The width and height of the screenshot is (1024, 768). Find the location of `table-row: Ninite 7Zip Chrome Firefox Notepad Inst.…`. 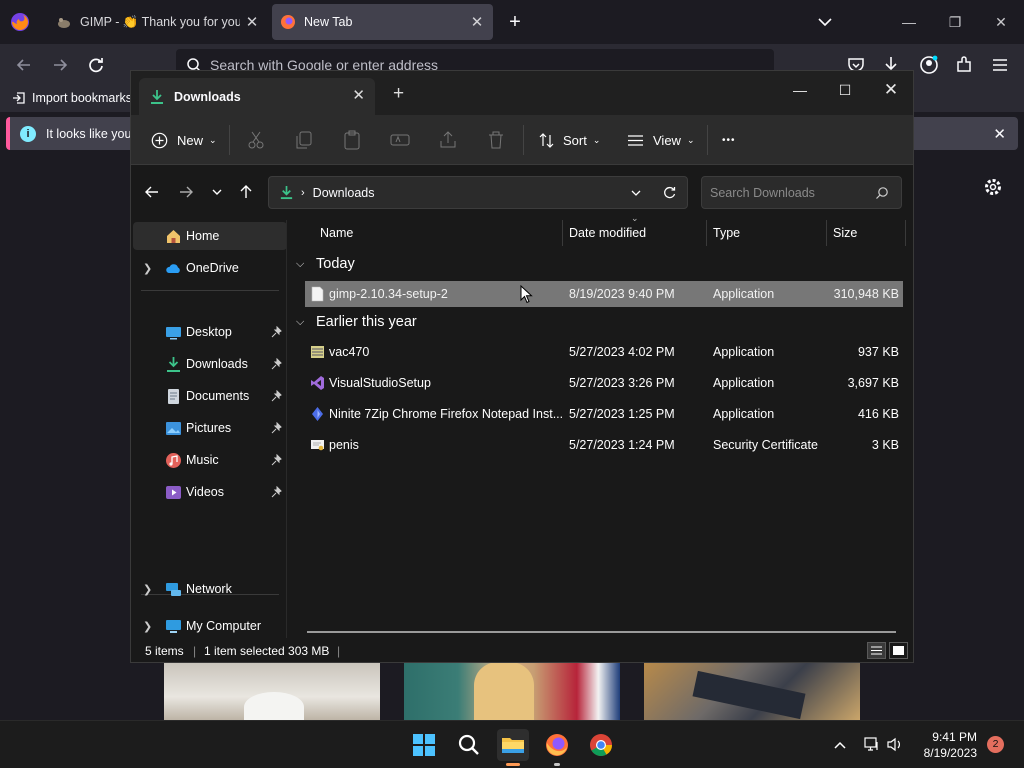

table-row: Ninite 7Zip Chrome Firefox Notepad Inst.… is located at coordinates (604, 414).